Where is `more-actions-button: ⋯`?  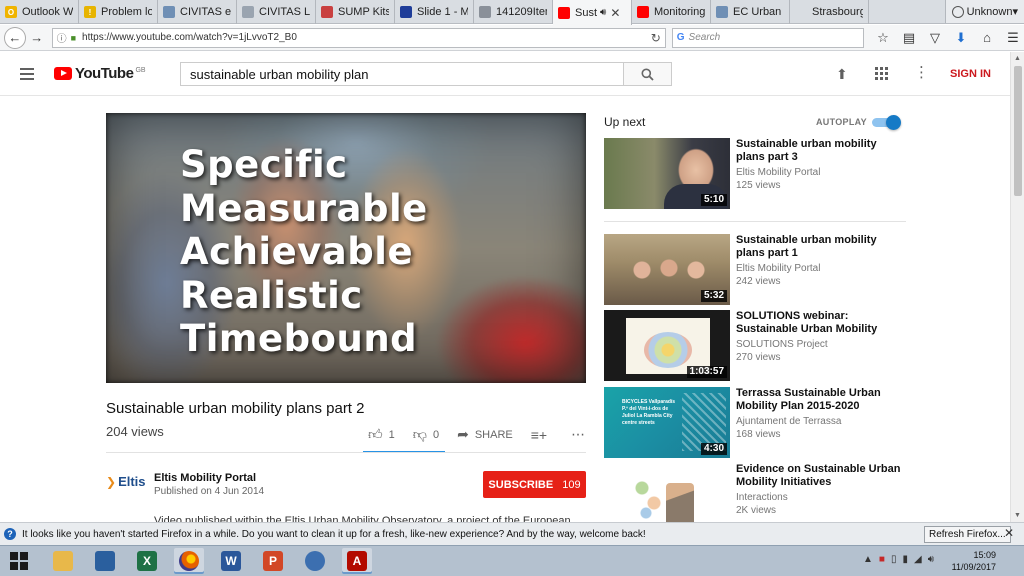
more-actions-button: ⋯ is located at coordinates (581, 434).